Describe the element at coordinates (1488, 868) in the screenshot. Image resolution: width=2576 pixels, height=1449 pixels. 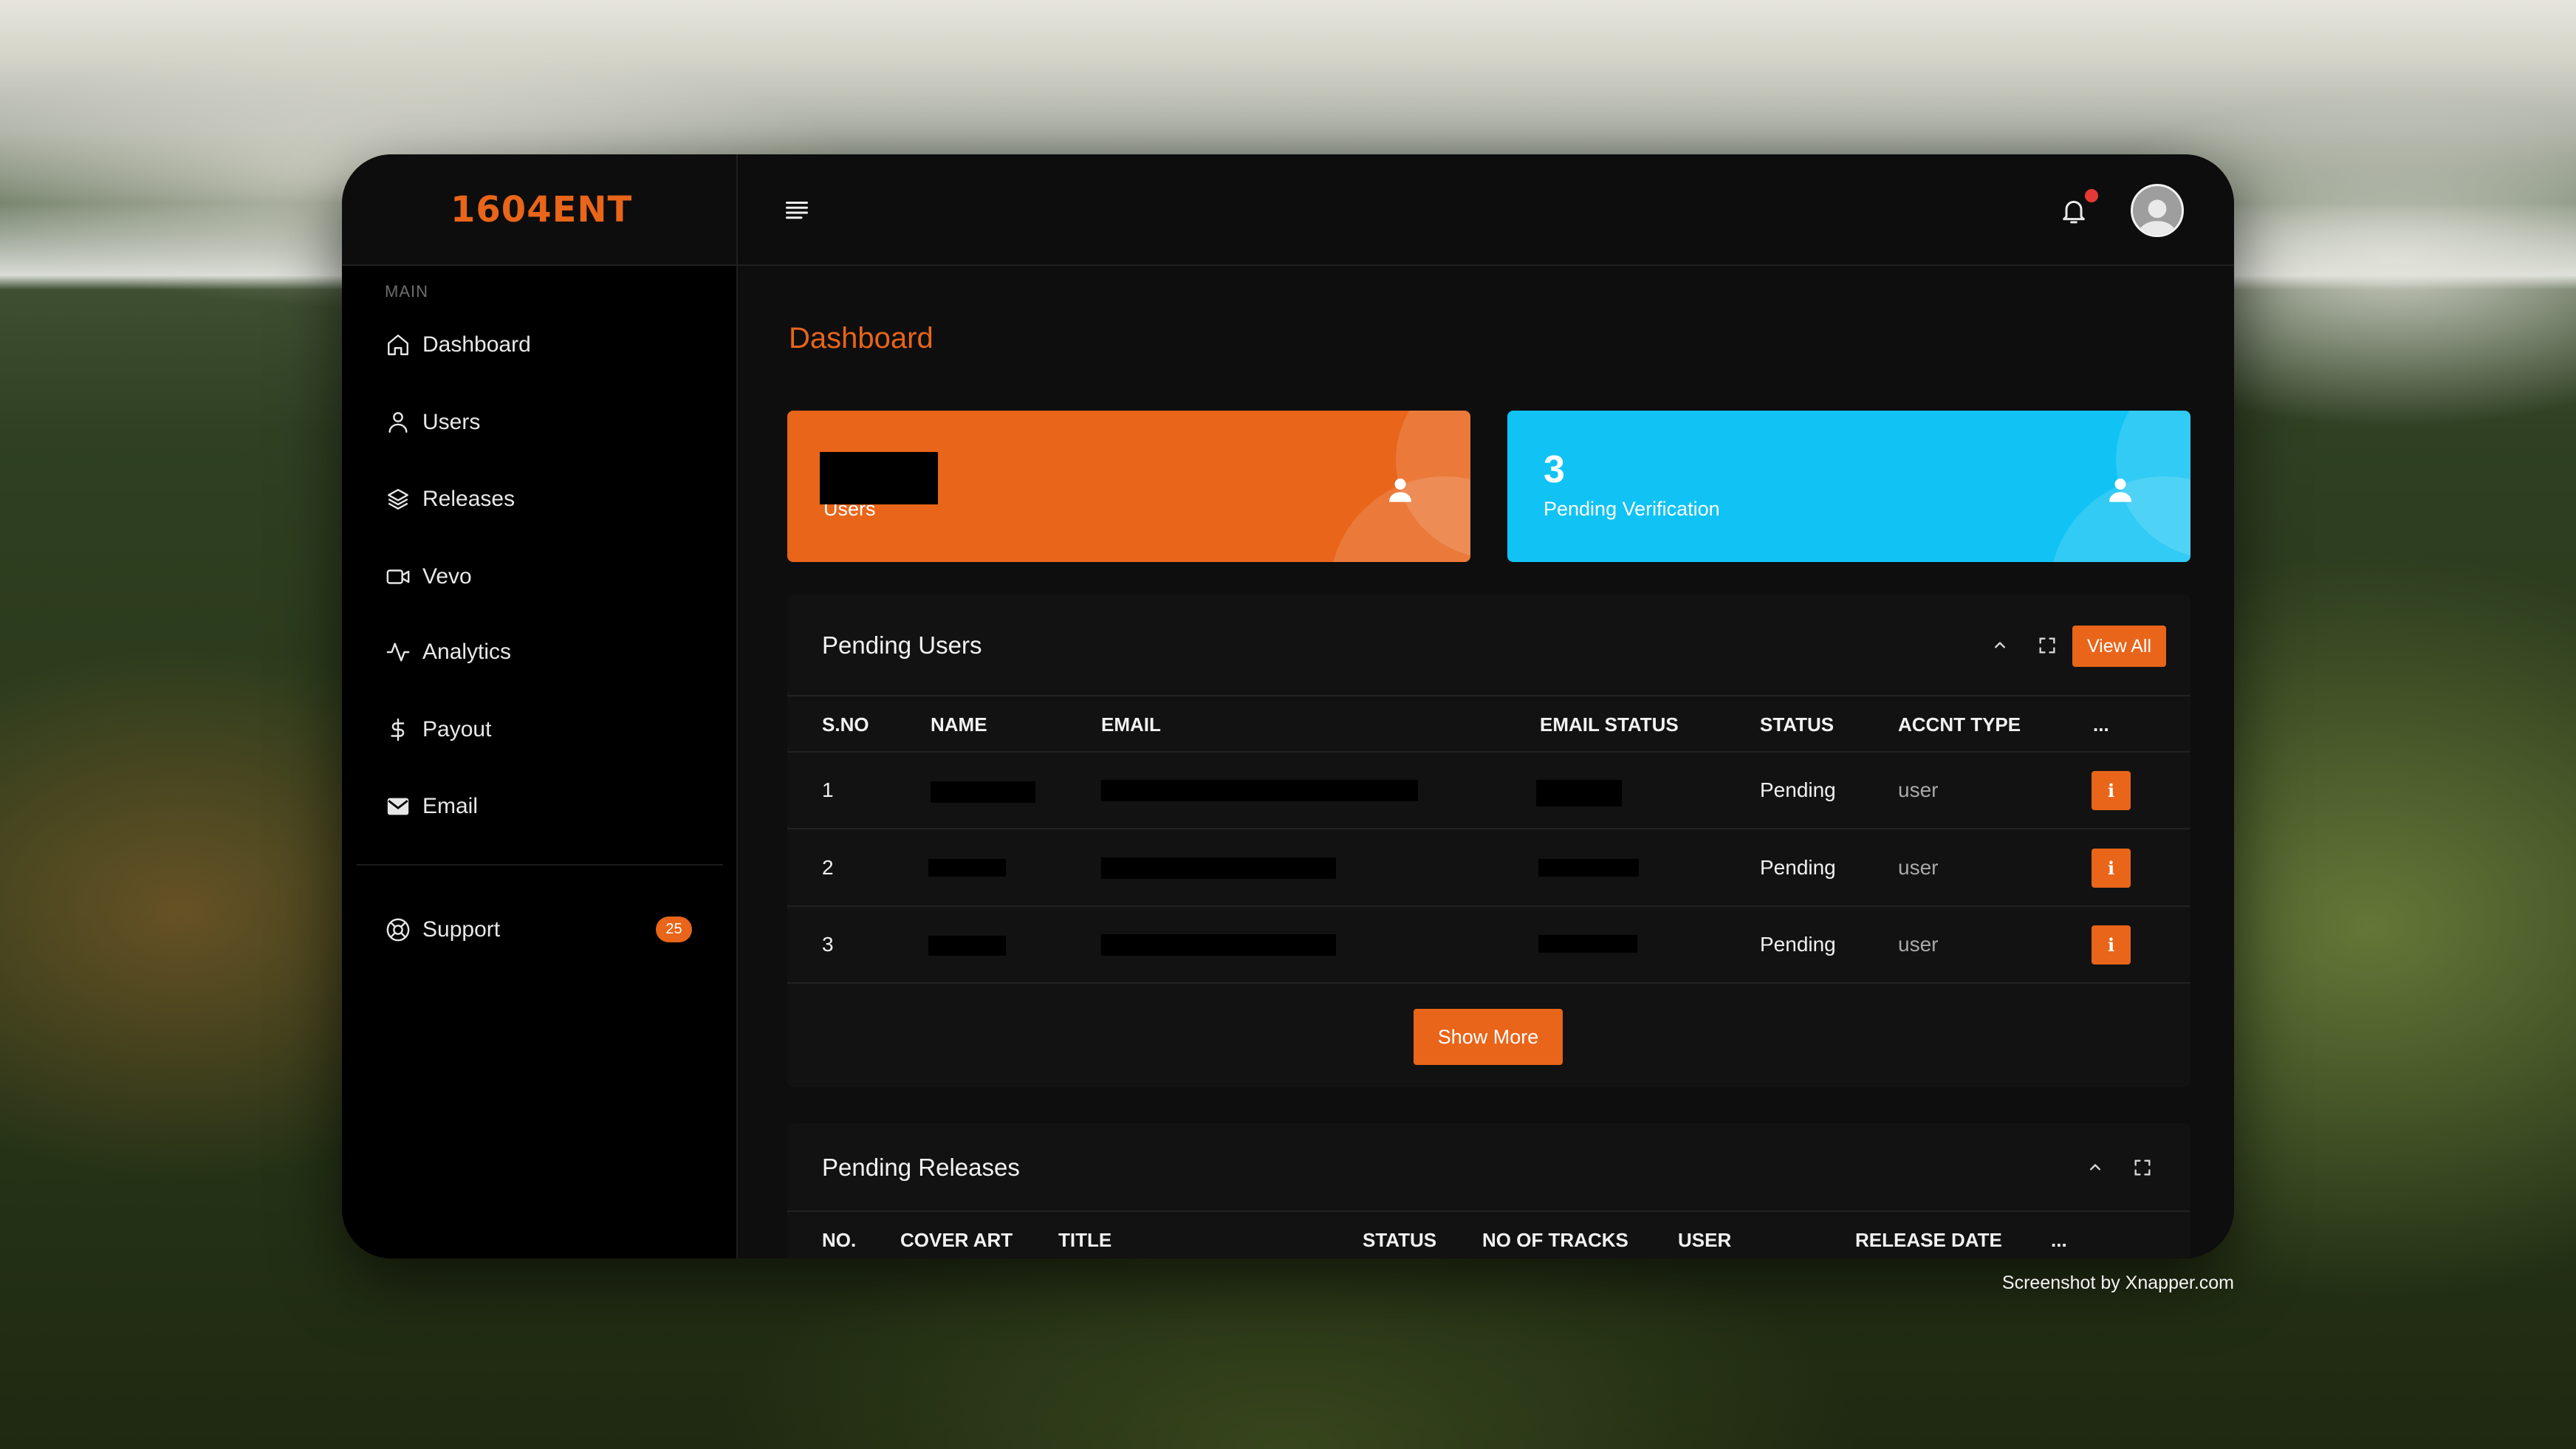
I see `table-row: 2 Pending user i` at that location.